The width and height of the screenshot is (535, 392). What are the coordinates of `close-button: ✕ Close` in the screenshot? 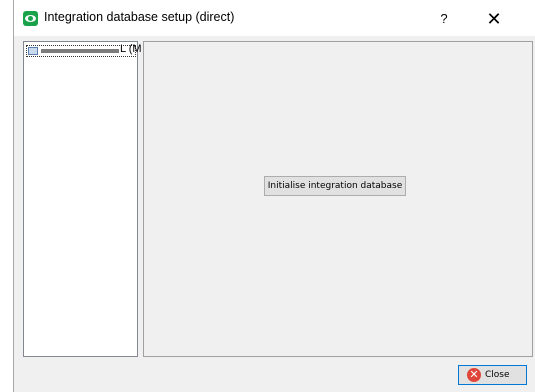 It's located at (492, 375).